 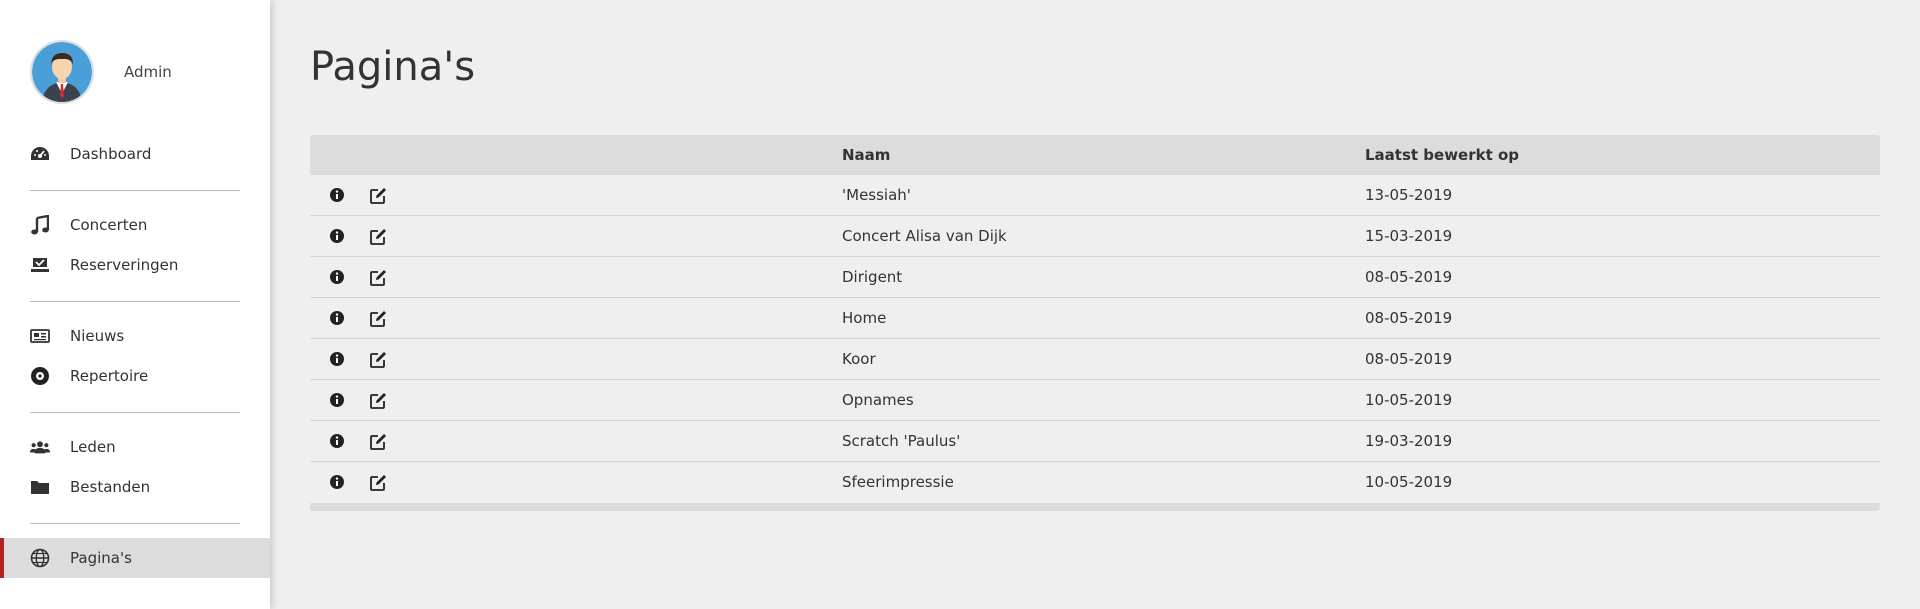 I want to click on sidebar-item-label: Concerten, so click(x=109, y=225).